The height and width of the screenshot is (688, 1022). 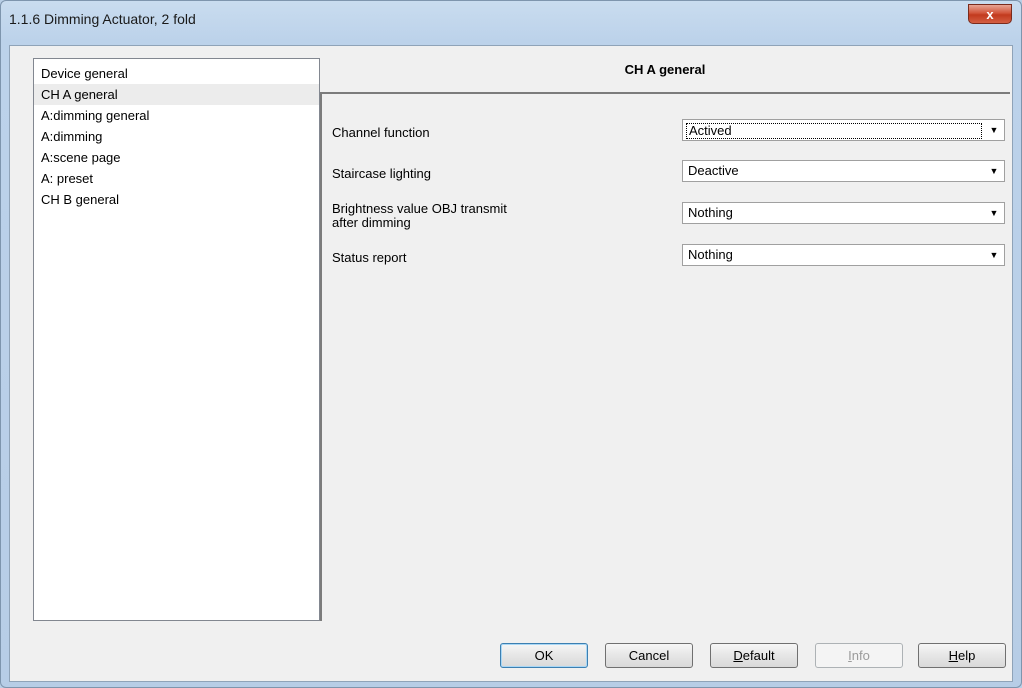 What do you see at coordinates (967, 655) in the screenshot?
I see `help-button-label: elp` at bounding box center [967, 655].